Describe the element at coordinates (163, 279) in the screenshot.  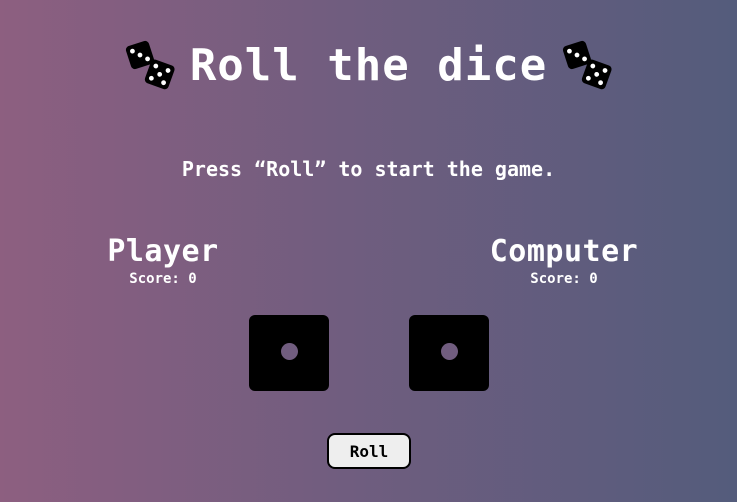
I see `player-score: Score: 0` at that location.